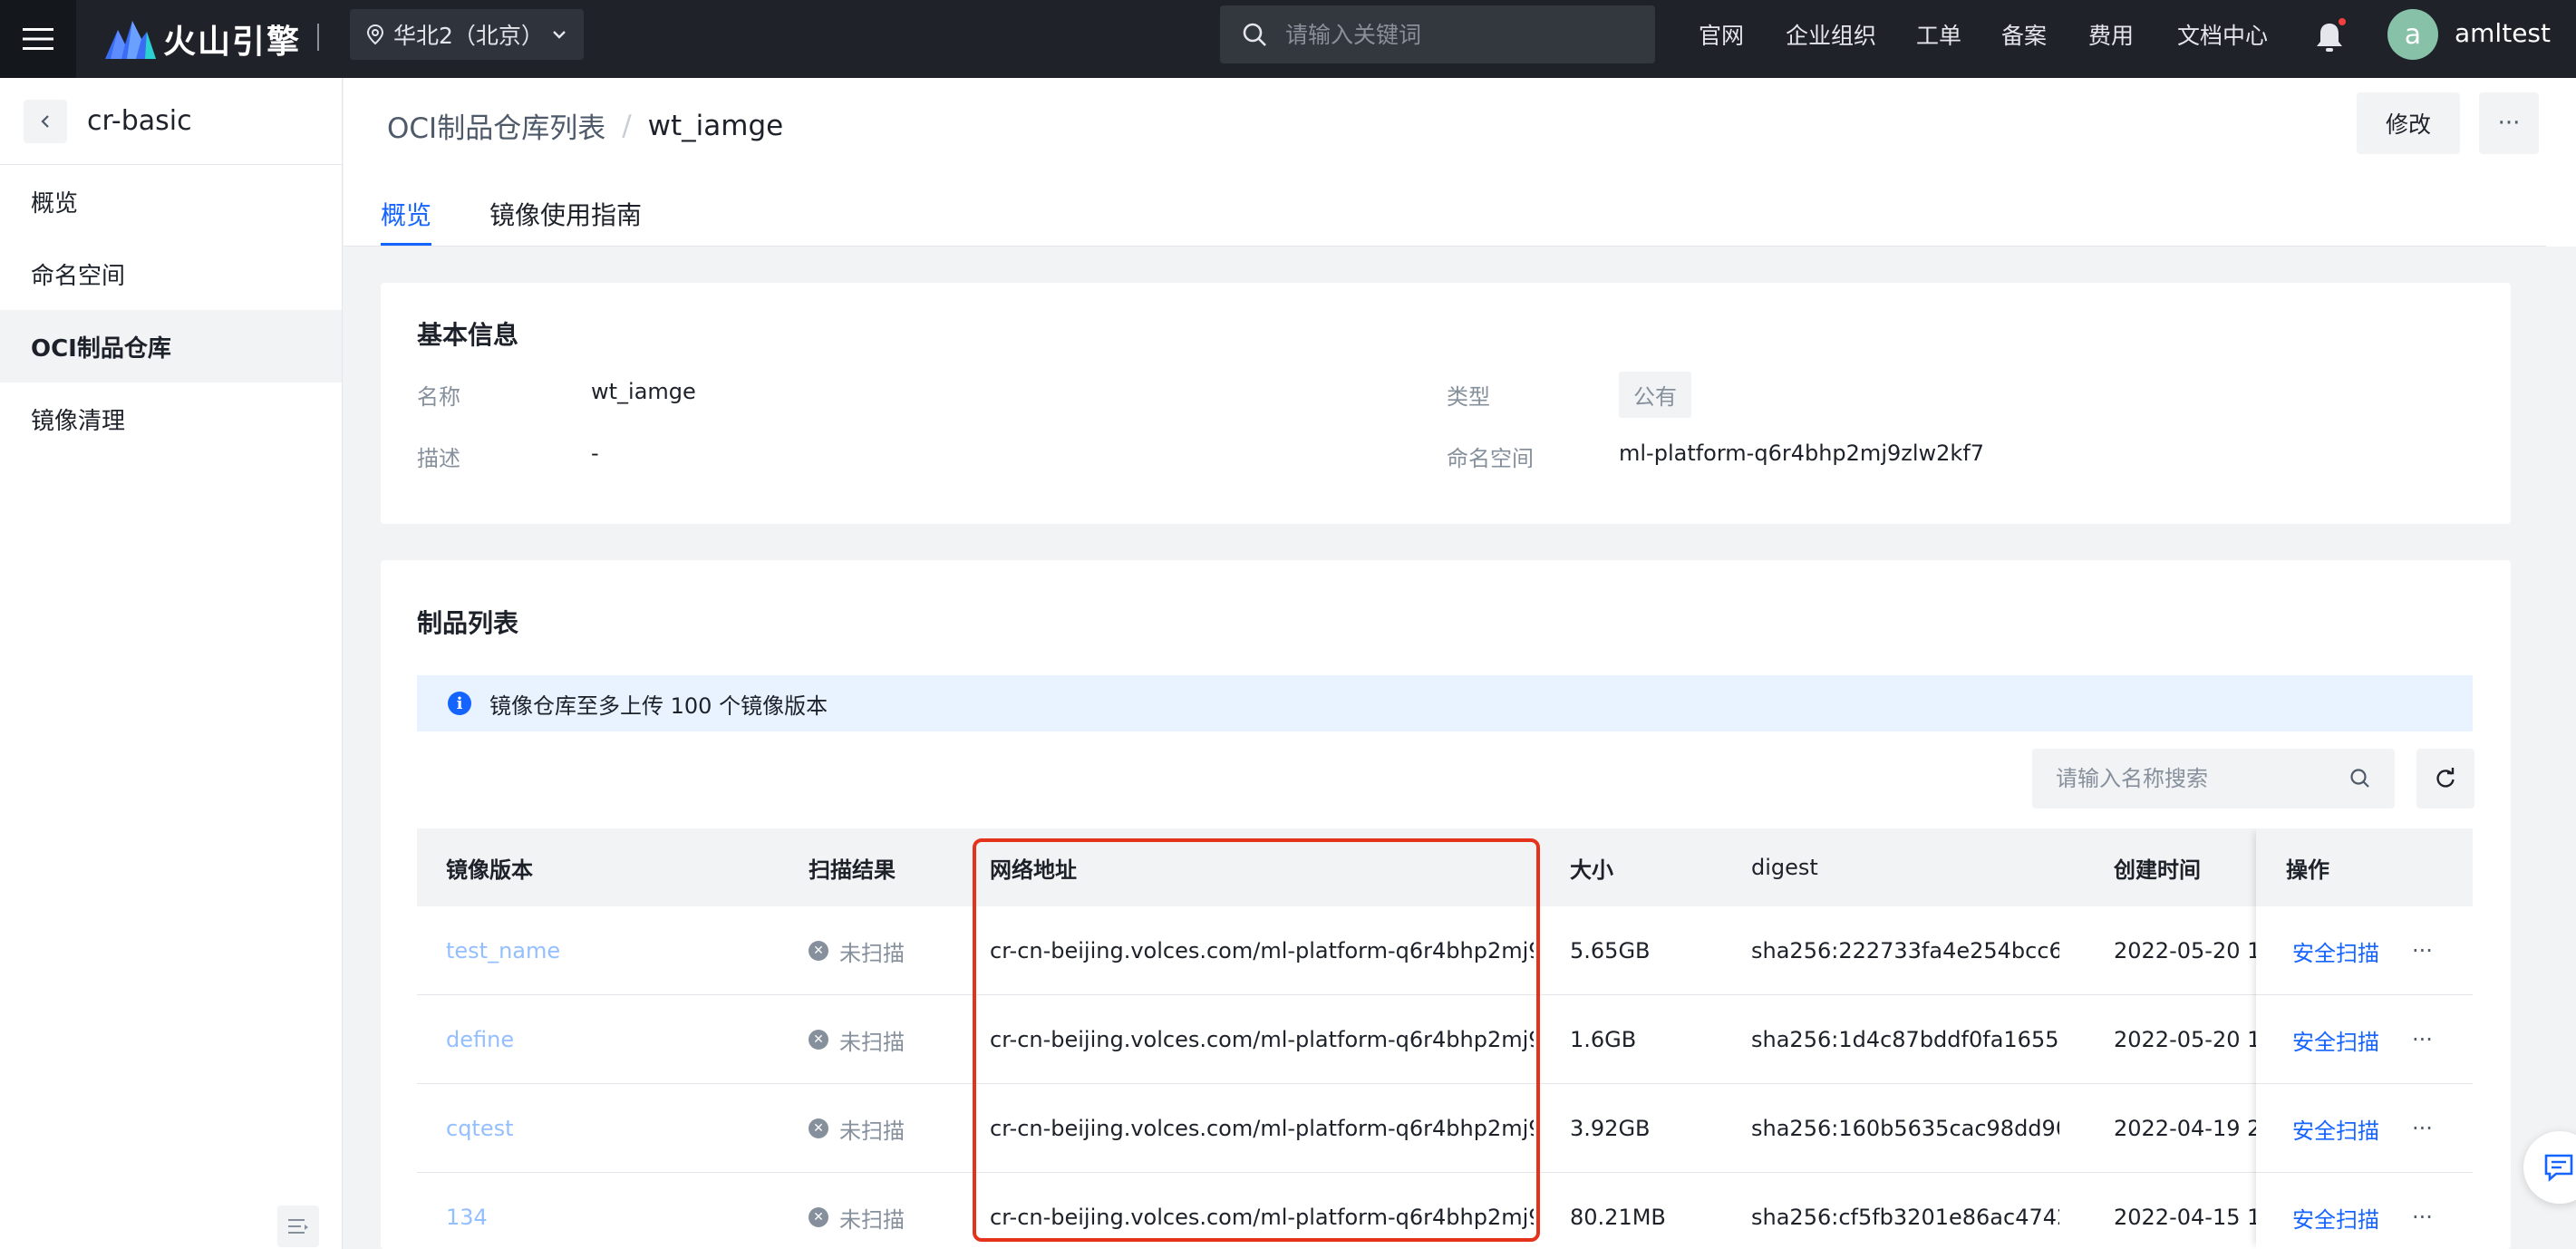 The height and width of the screenshot is (1249, 2576). Describe the element at coordinates (171, 346) in the screenshot. I see `sidebar-item-oci-repository: OCI制品仓库` at that location.